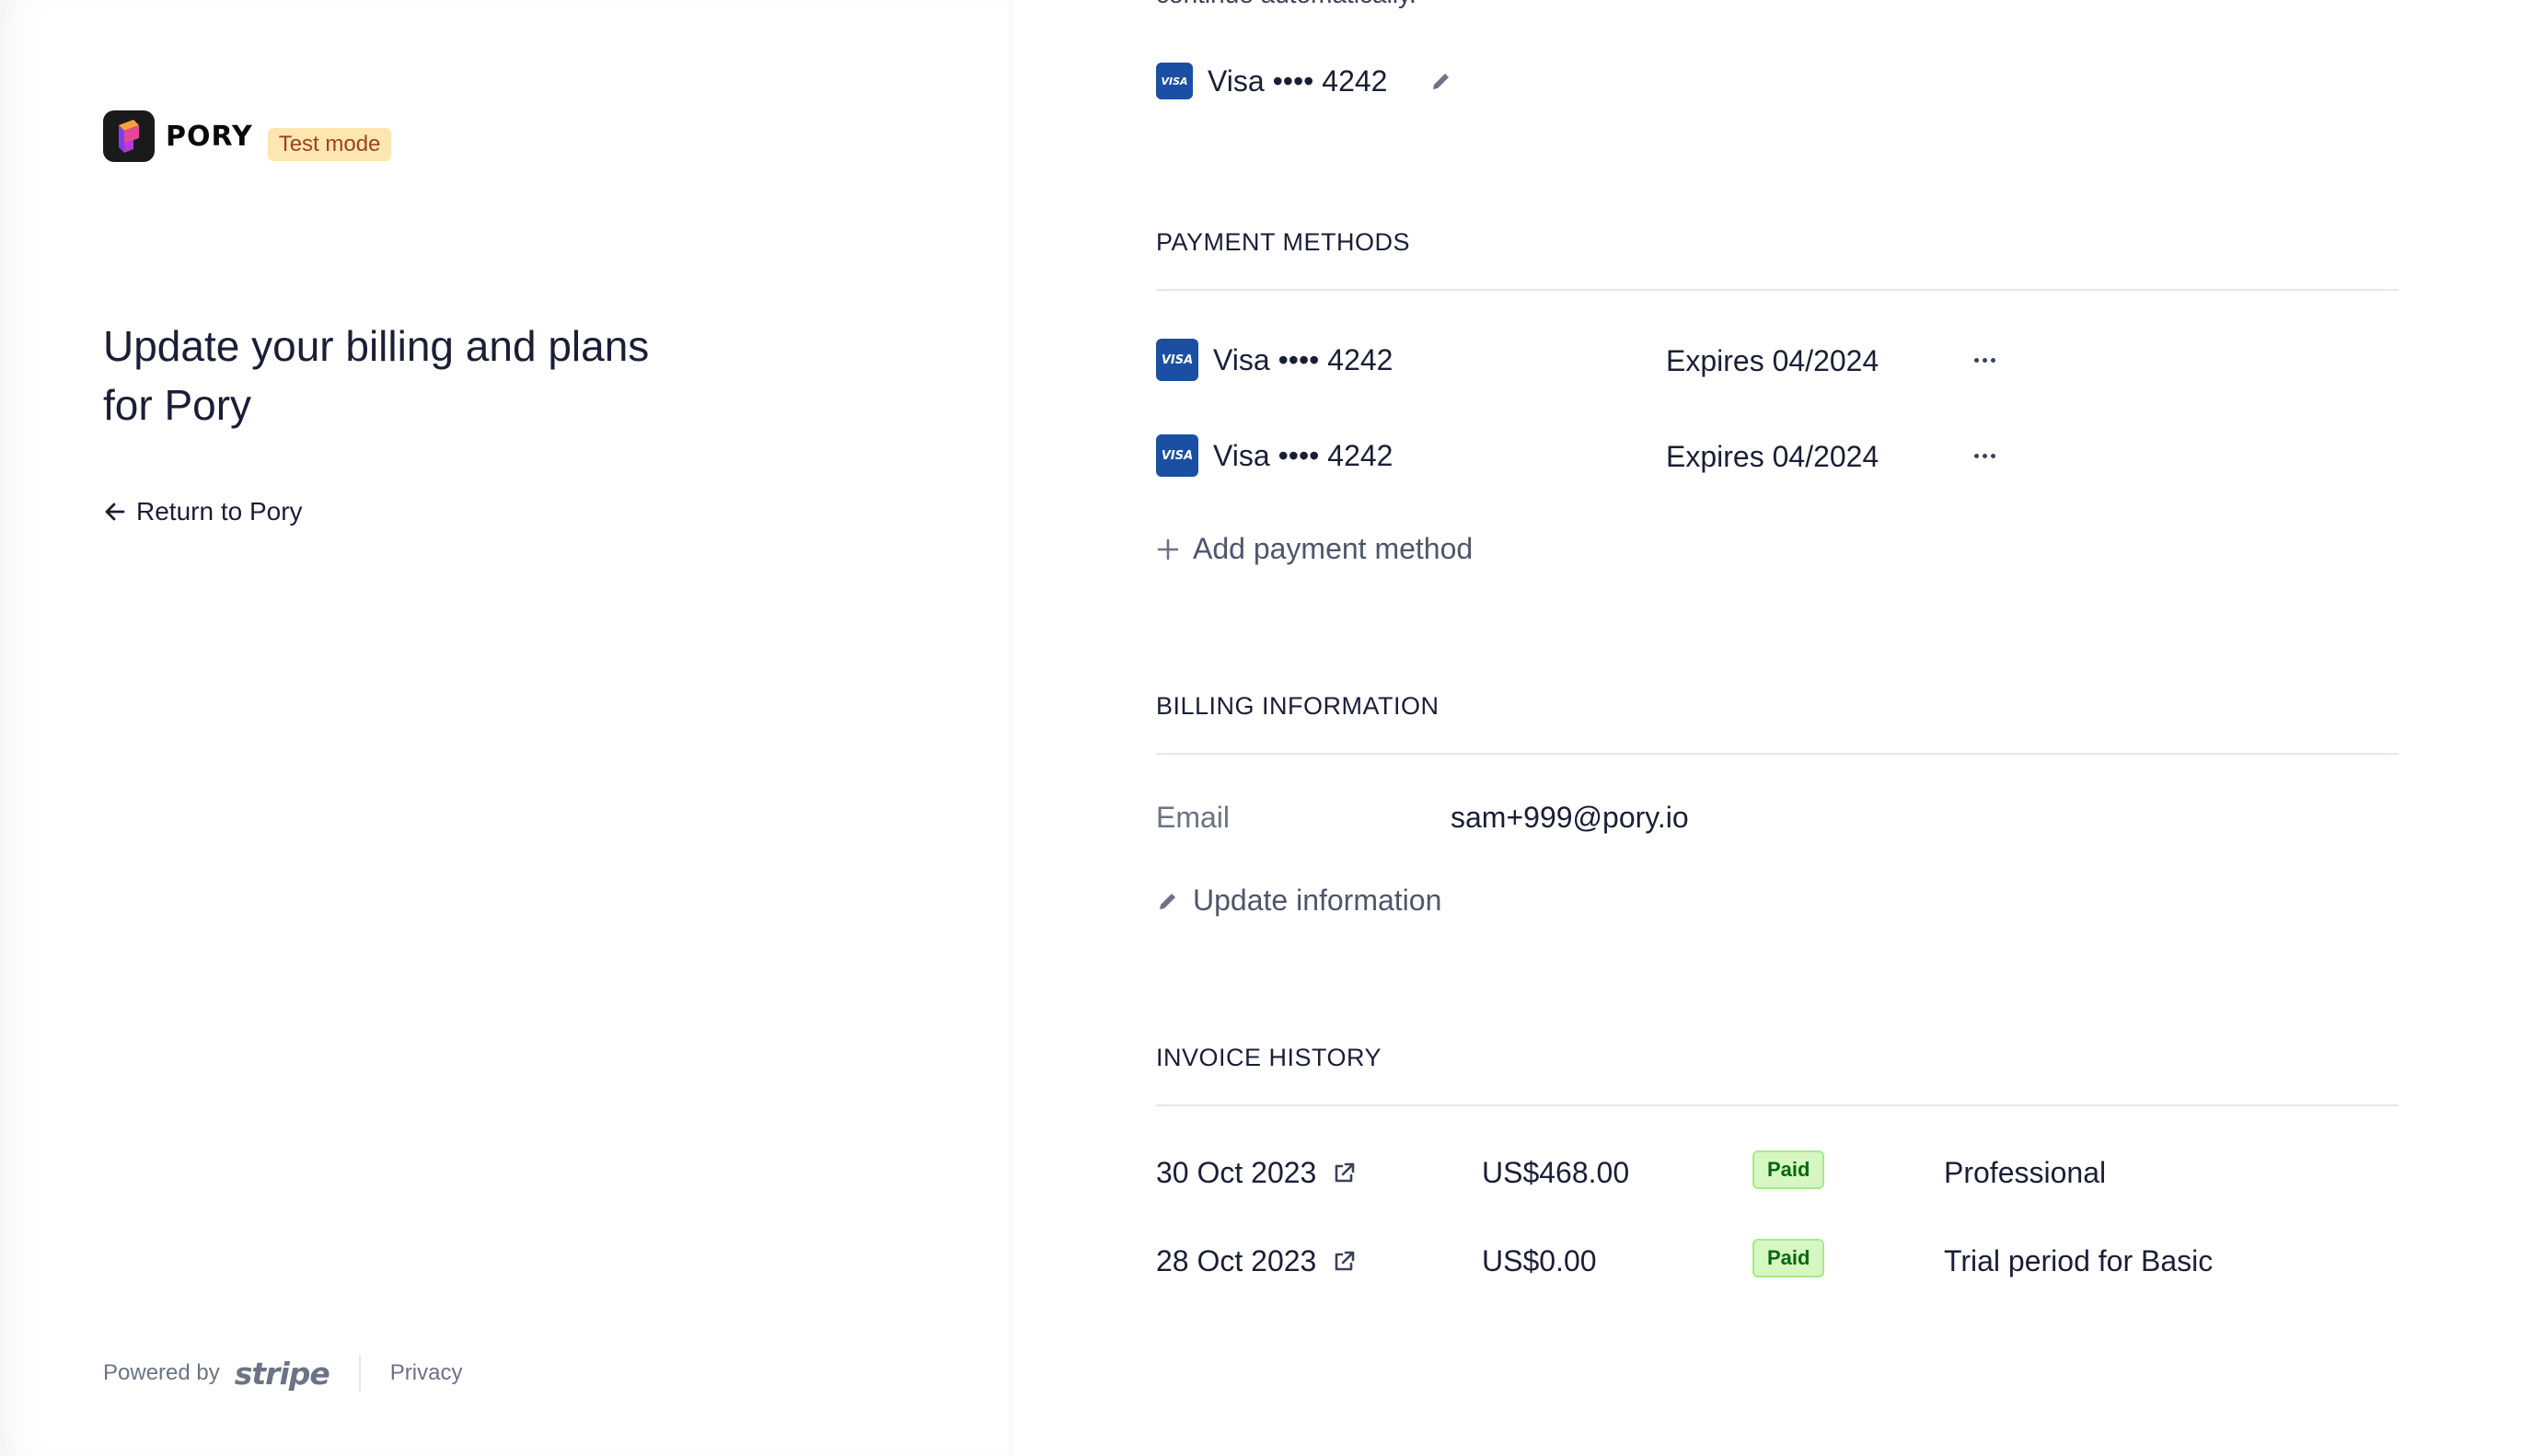 This screenshot has height=1456, width=2544. Describe the element at coordinates (1540, 1260) in the screenshot. I see `invoice-amount: US$0.00` at that location.